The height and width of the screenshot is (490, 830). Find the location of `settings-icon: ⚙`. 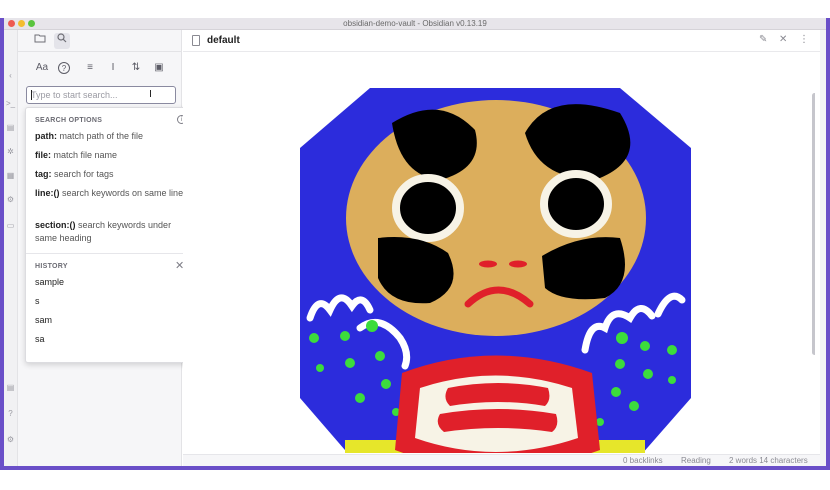

settings-icon: ⚙ is located at coordinates (10, 439).